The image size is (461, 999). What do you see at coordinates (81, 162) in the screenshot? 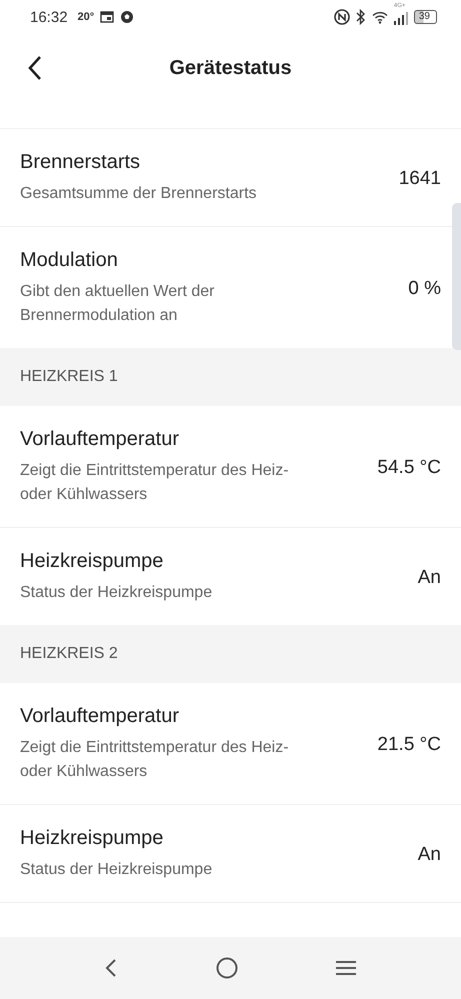
I see `row-title: Brennerstarts` at bounding box center [81, 162].